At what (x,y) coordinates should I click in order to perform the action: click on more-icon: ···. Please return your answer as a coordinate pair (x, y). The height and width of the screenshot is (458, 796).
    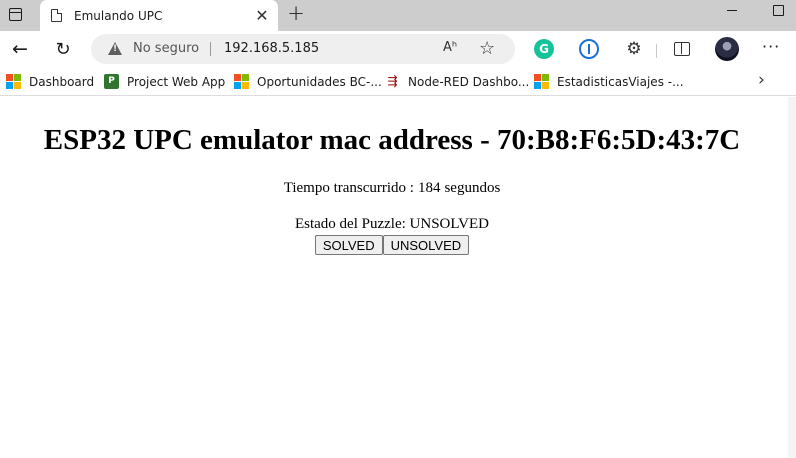
    Looking at the image, I should click on (771, 47).